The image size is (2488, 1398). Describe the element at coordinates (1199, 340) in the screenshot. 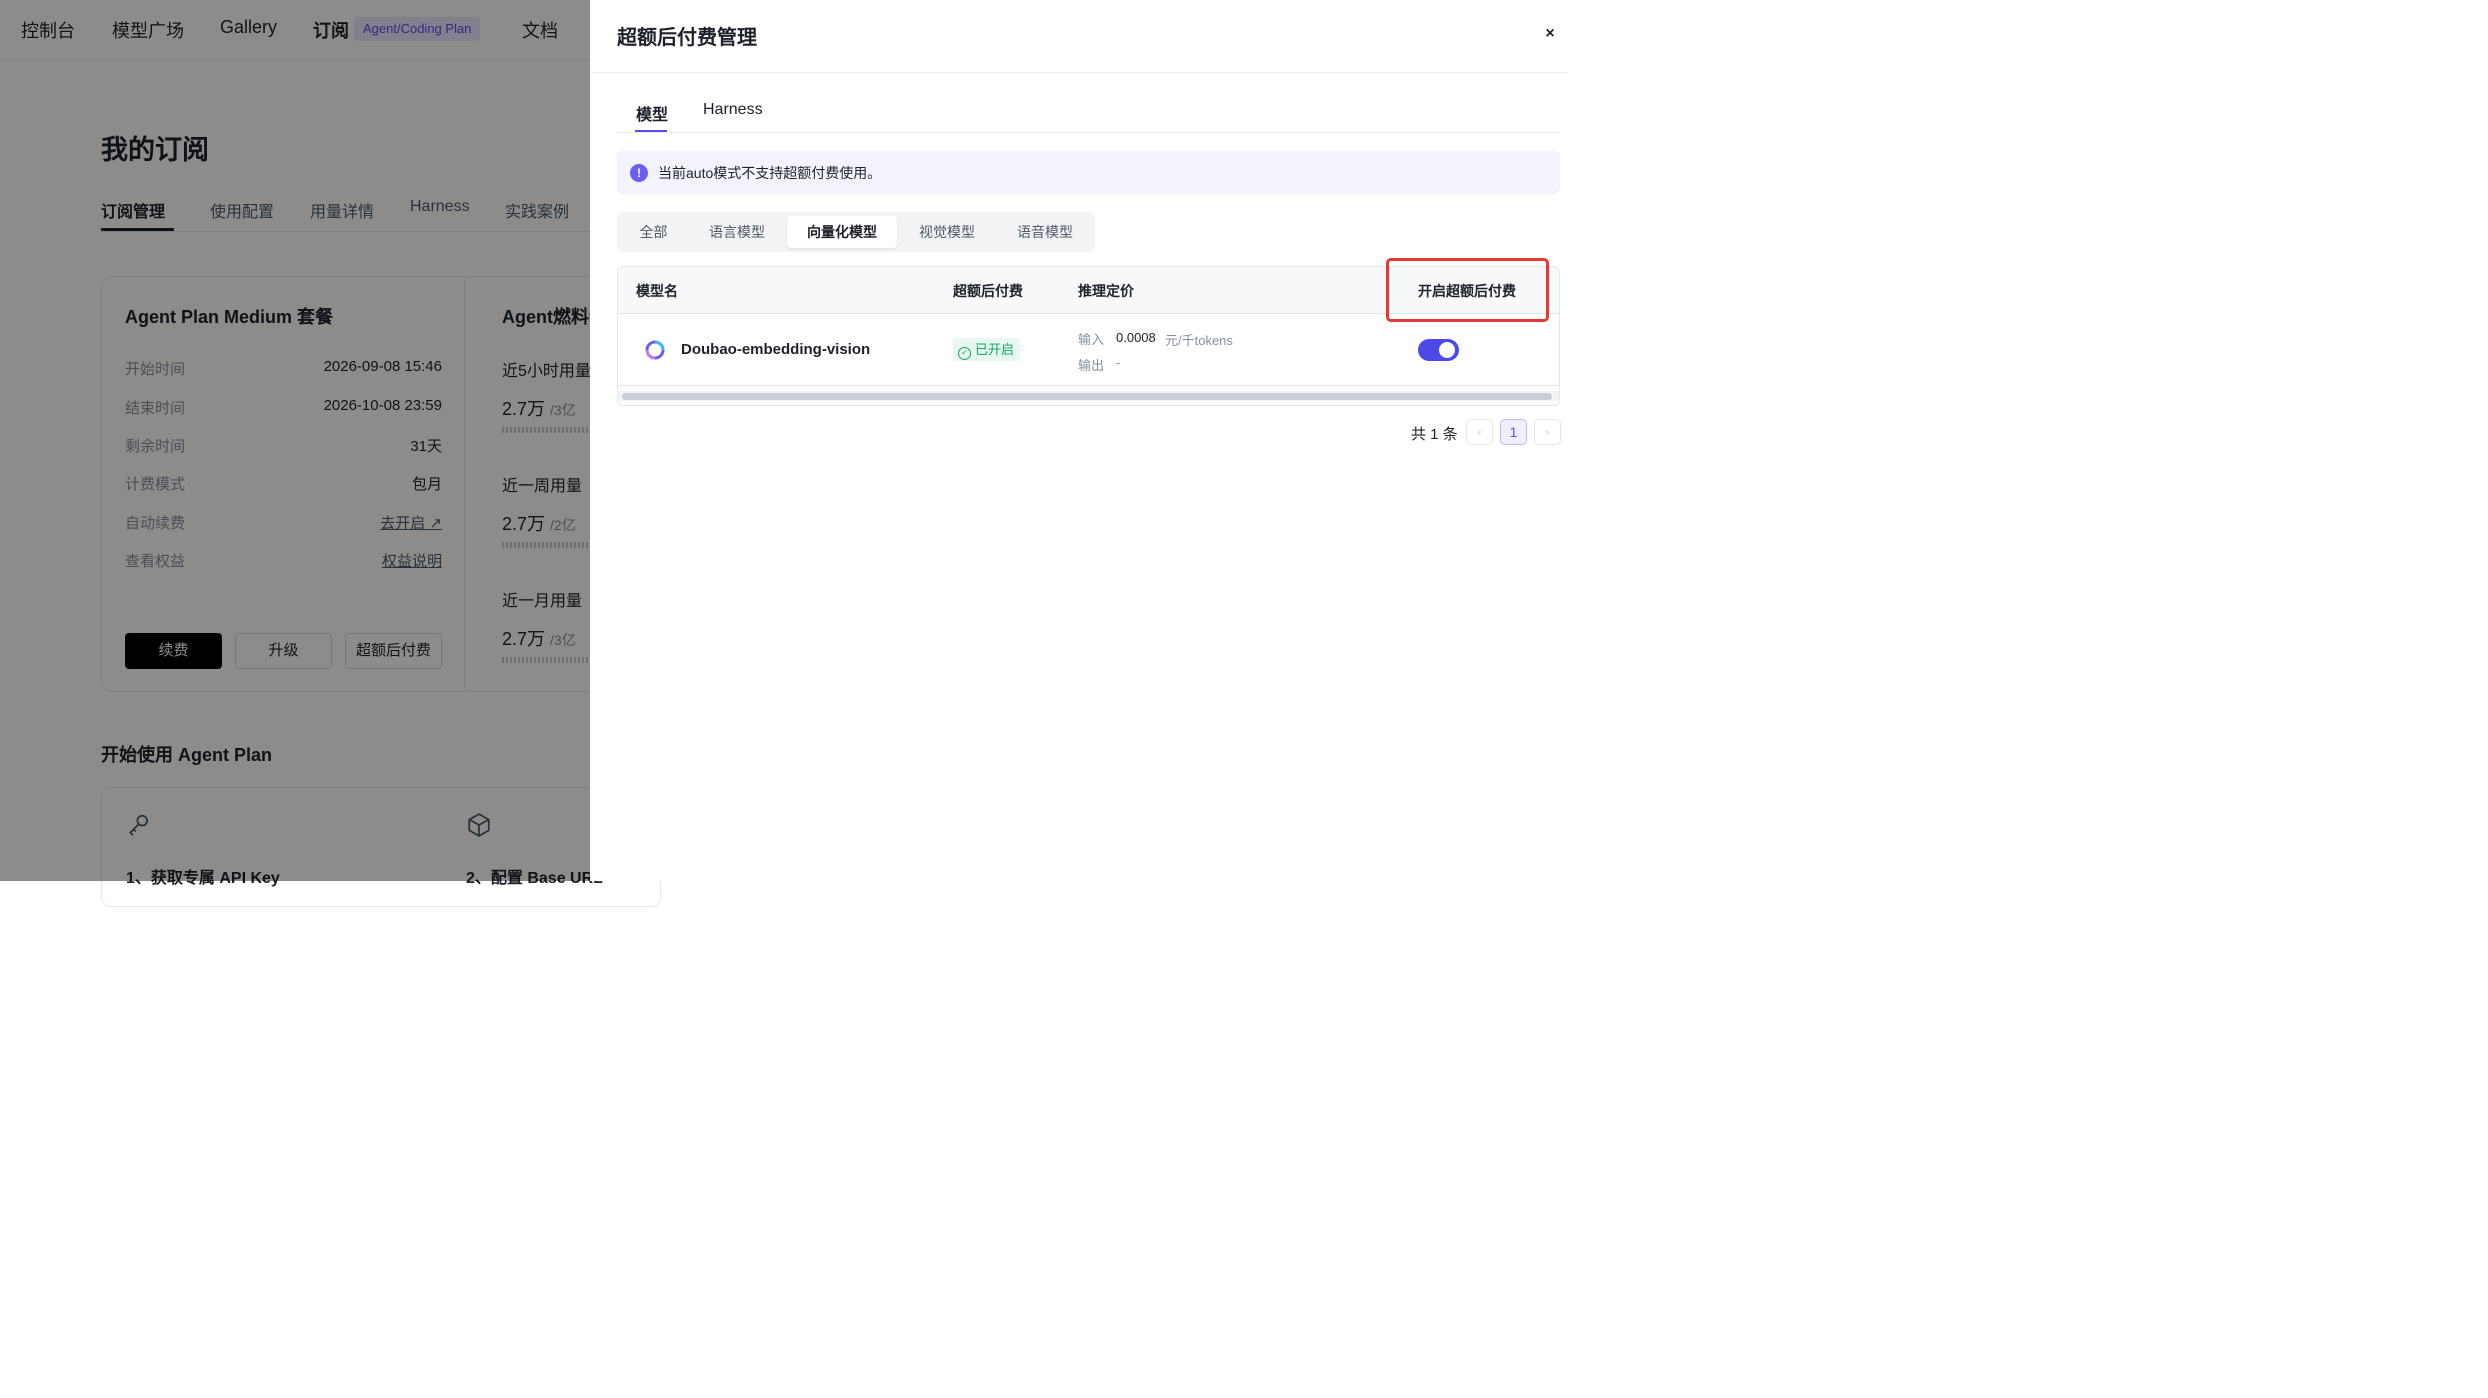

I see `input-price-unit: 元/千tokens` at that location.